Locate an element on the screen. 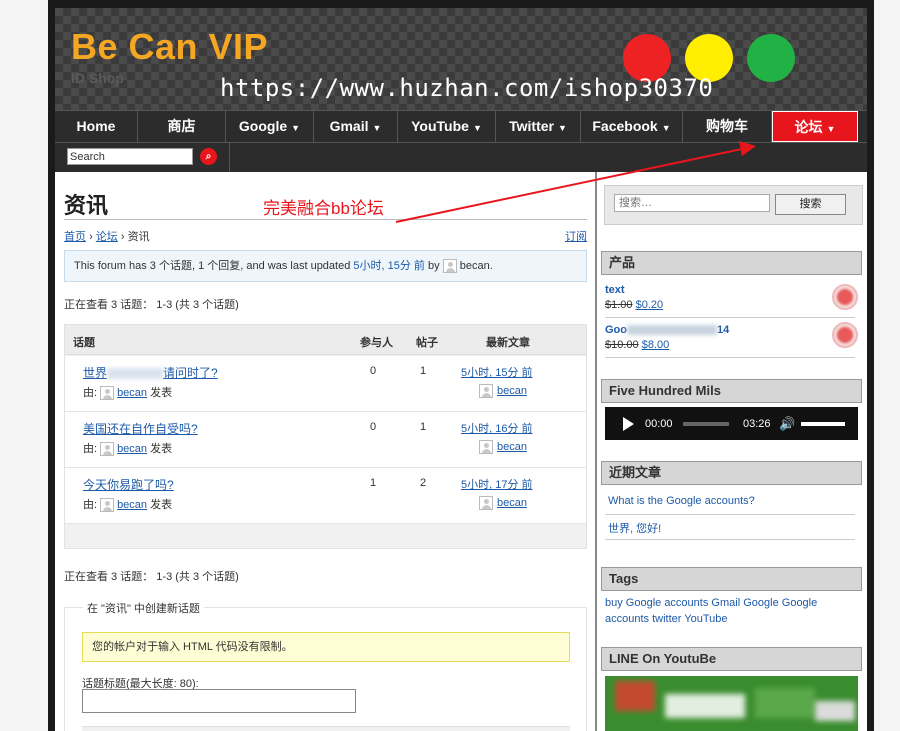  col-freshness: 最新文章 is located at coordinates (508, 343).